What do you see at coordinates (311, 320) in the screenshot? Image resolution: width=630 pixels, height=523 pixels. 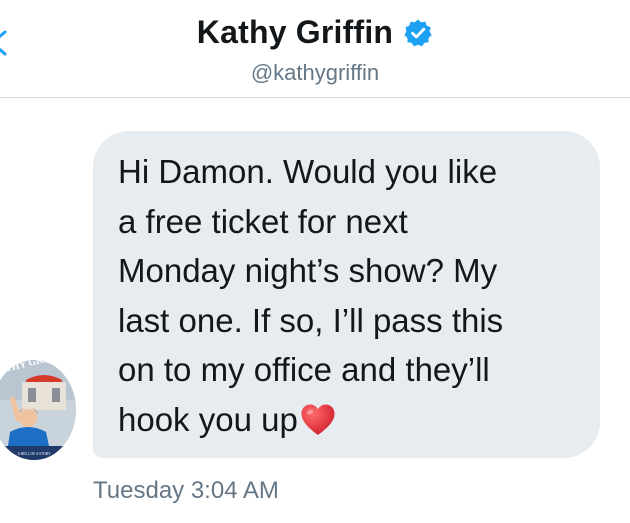 I see `message-line: last one. If so, I’ll pass this` at bounding box center [311, 320].